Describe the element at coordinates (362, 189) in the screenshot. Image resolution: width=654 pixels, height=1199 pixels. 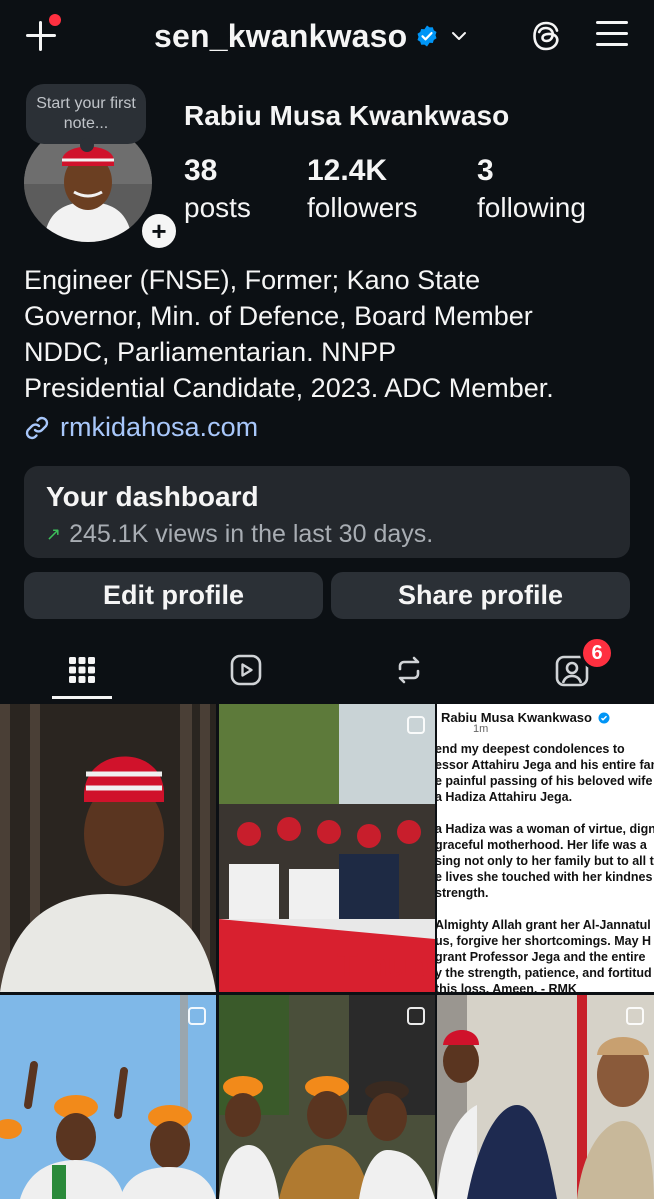
I see `followers-stat: 12.4K followers` at that location.